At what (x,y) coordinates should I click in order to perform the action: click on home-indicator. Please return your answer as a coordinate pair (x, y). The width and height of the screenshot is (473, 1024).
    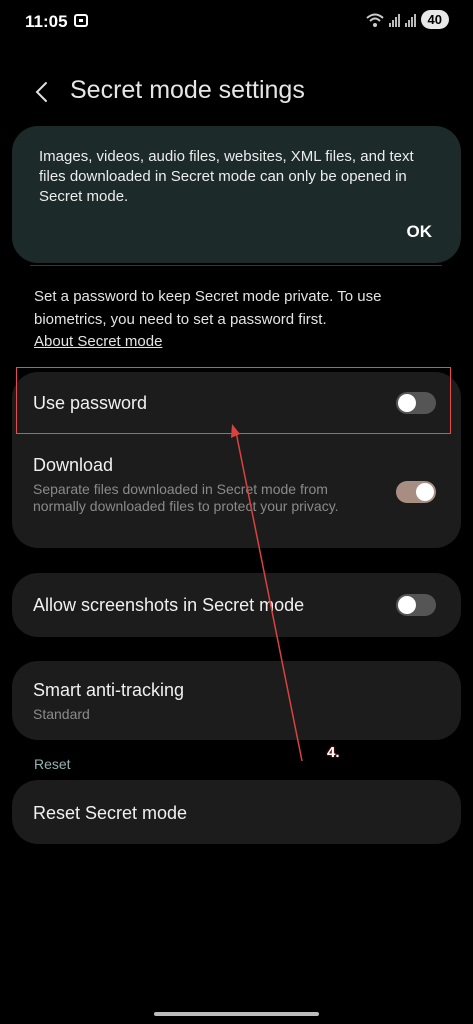
    Looking at the image, I should click on (236, 1014).